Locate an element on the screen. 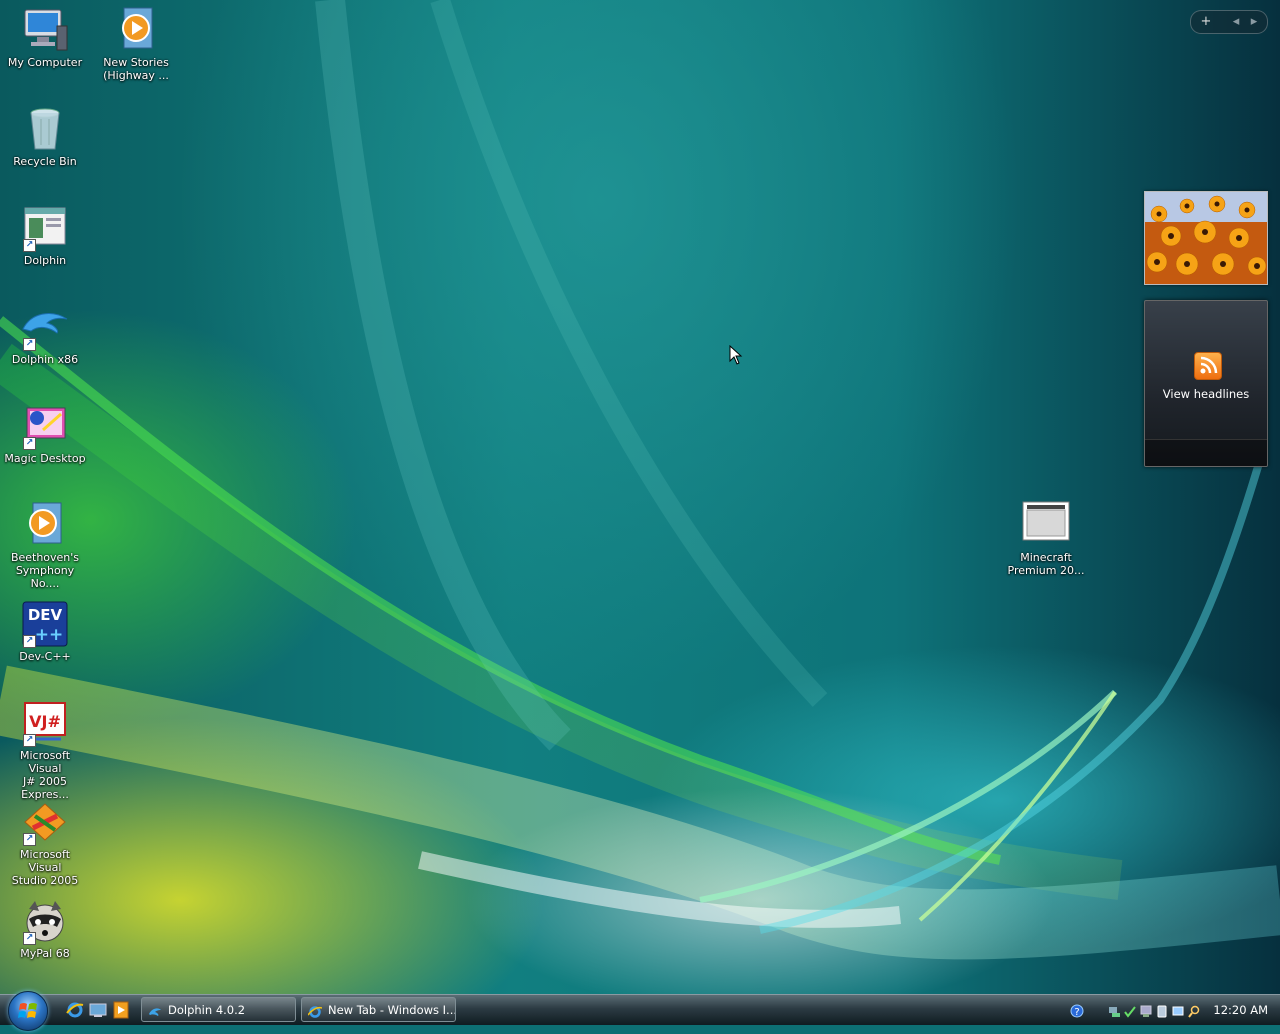 This screenshot has height=1034, width=1280. icon-label-line2: Studio 2005 is located at coordinates (45, 880).